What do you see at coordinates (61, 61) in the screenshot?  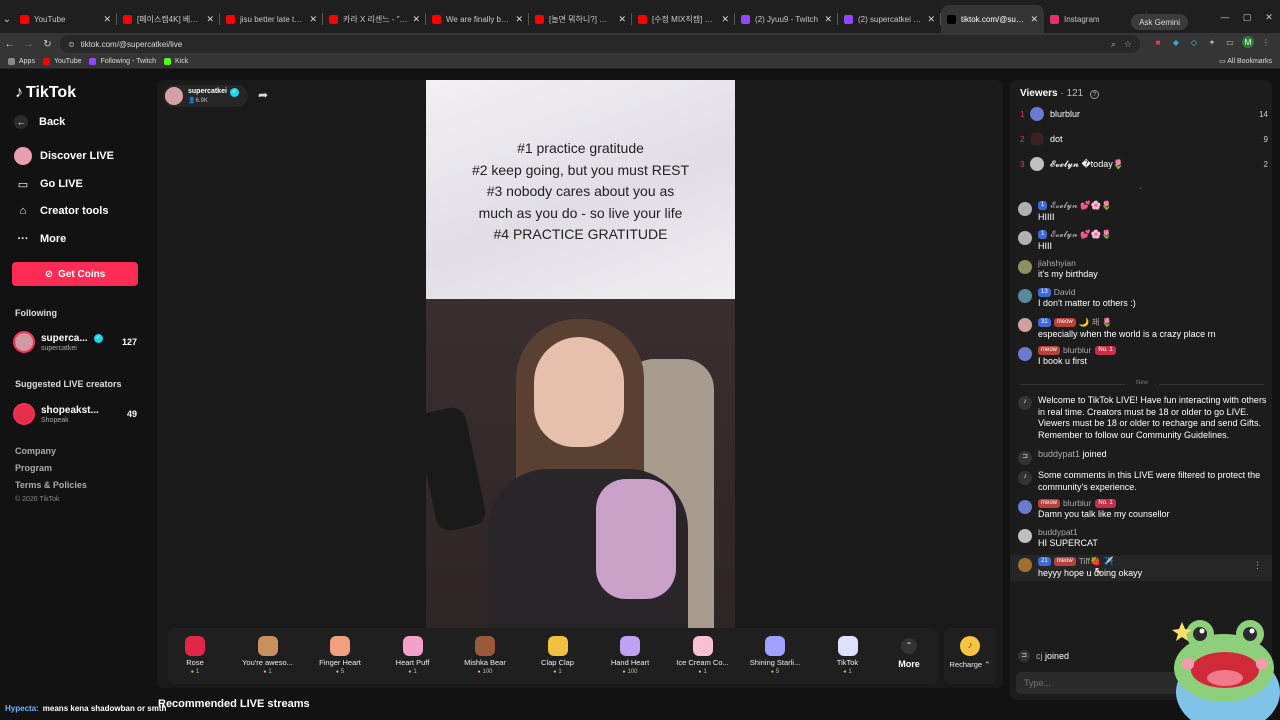 I see `bookmark-item: YouTube` at bounding box center [61, 61].